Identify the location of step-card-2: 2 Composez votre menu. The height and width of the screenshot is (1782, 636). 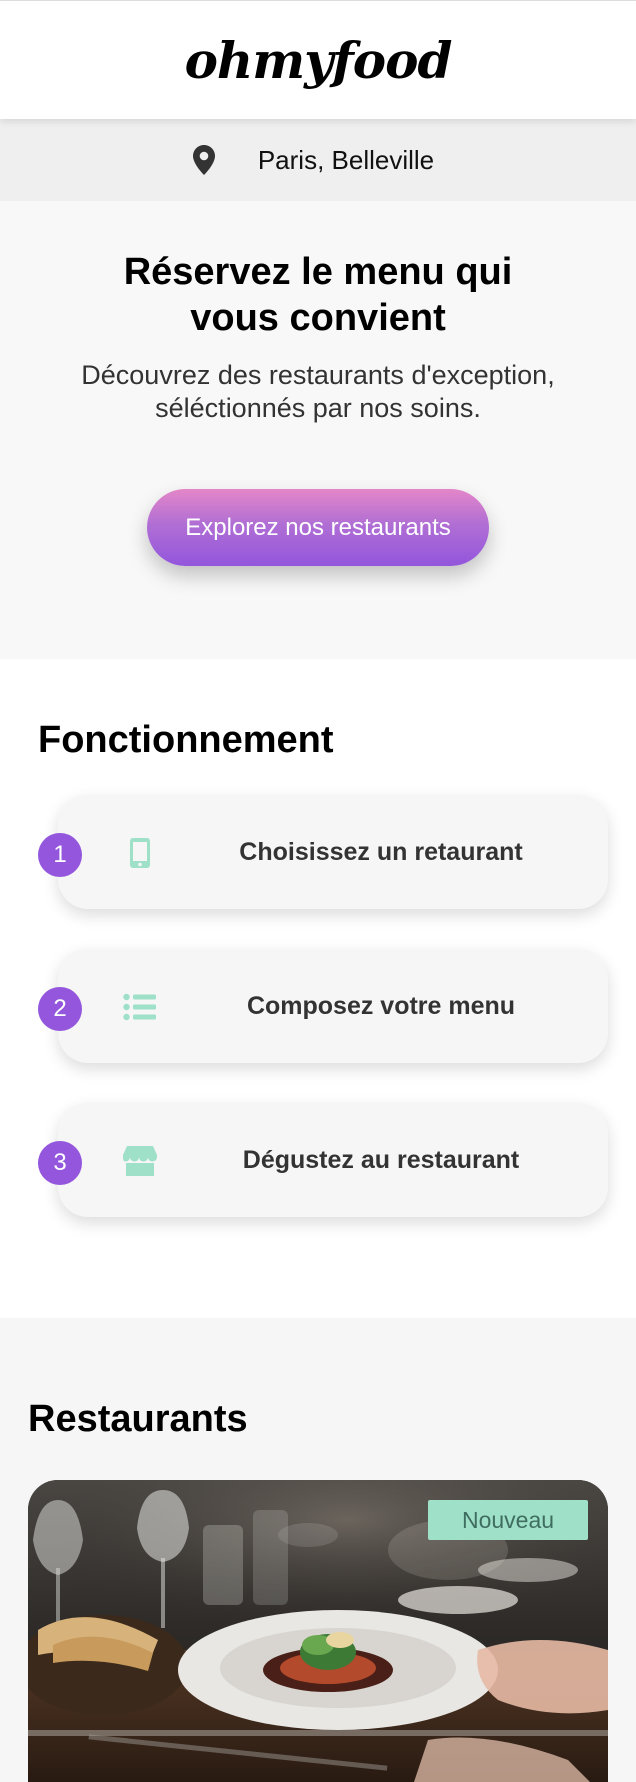
(323, 1006).